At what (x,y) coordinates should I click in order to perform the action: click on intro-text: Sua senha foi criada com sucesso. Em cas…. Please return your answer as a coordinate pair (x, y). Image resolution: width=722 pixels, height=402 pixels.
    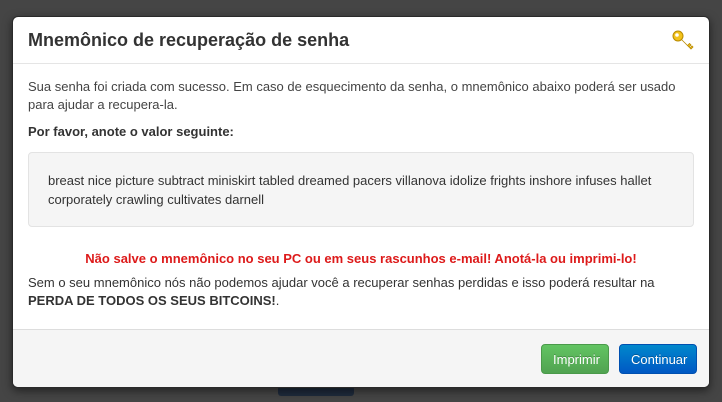
    Looking at the image, I should click on (352, 95).